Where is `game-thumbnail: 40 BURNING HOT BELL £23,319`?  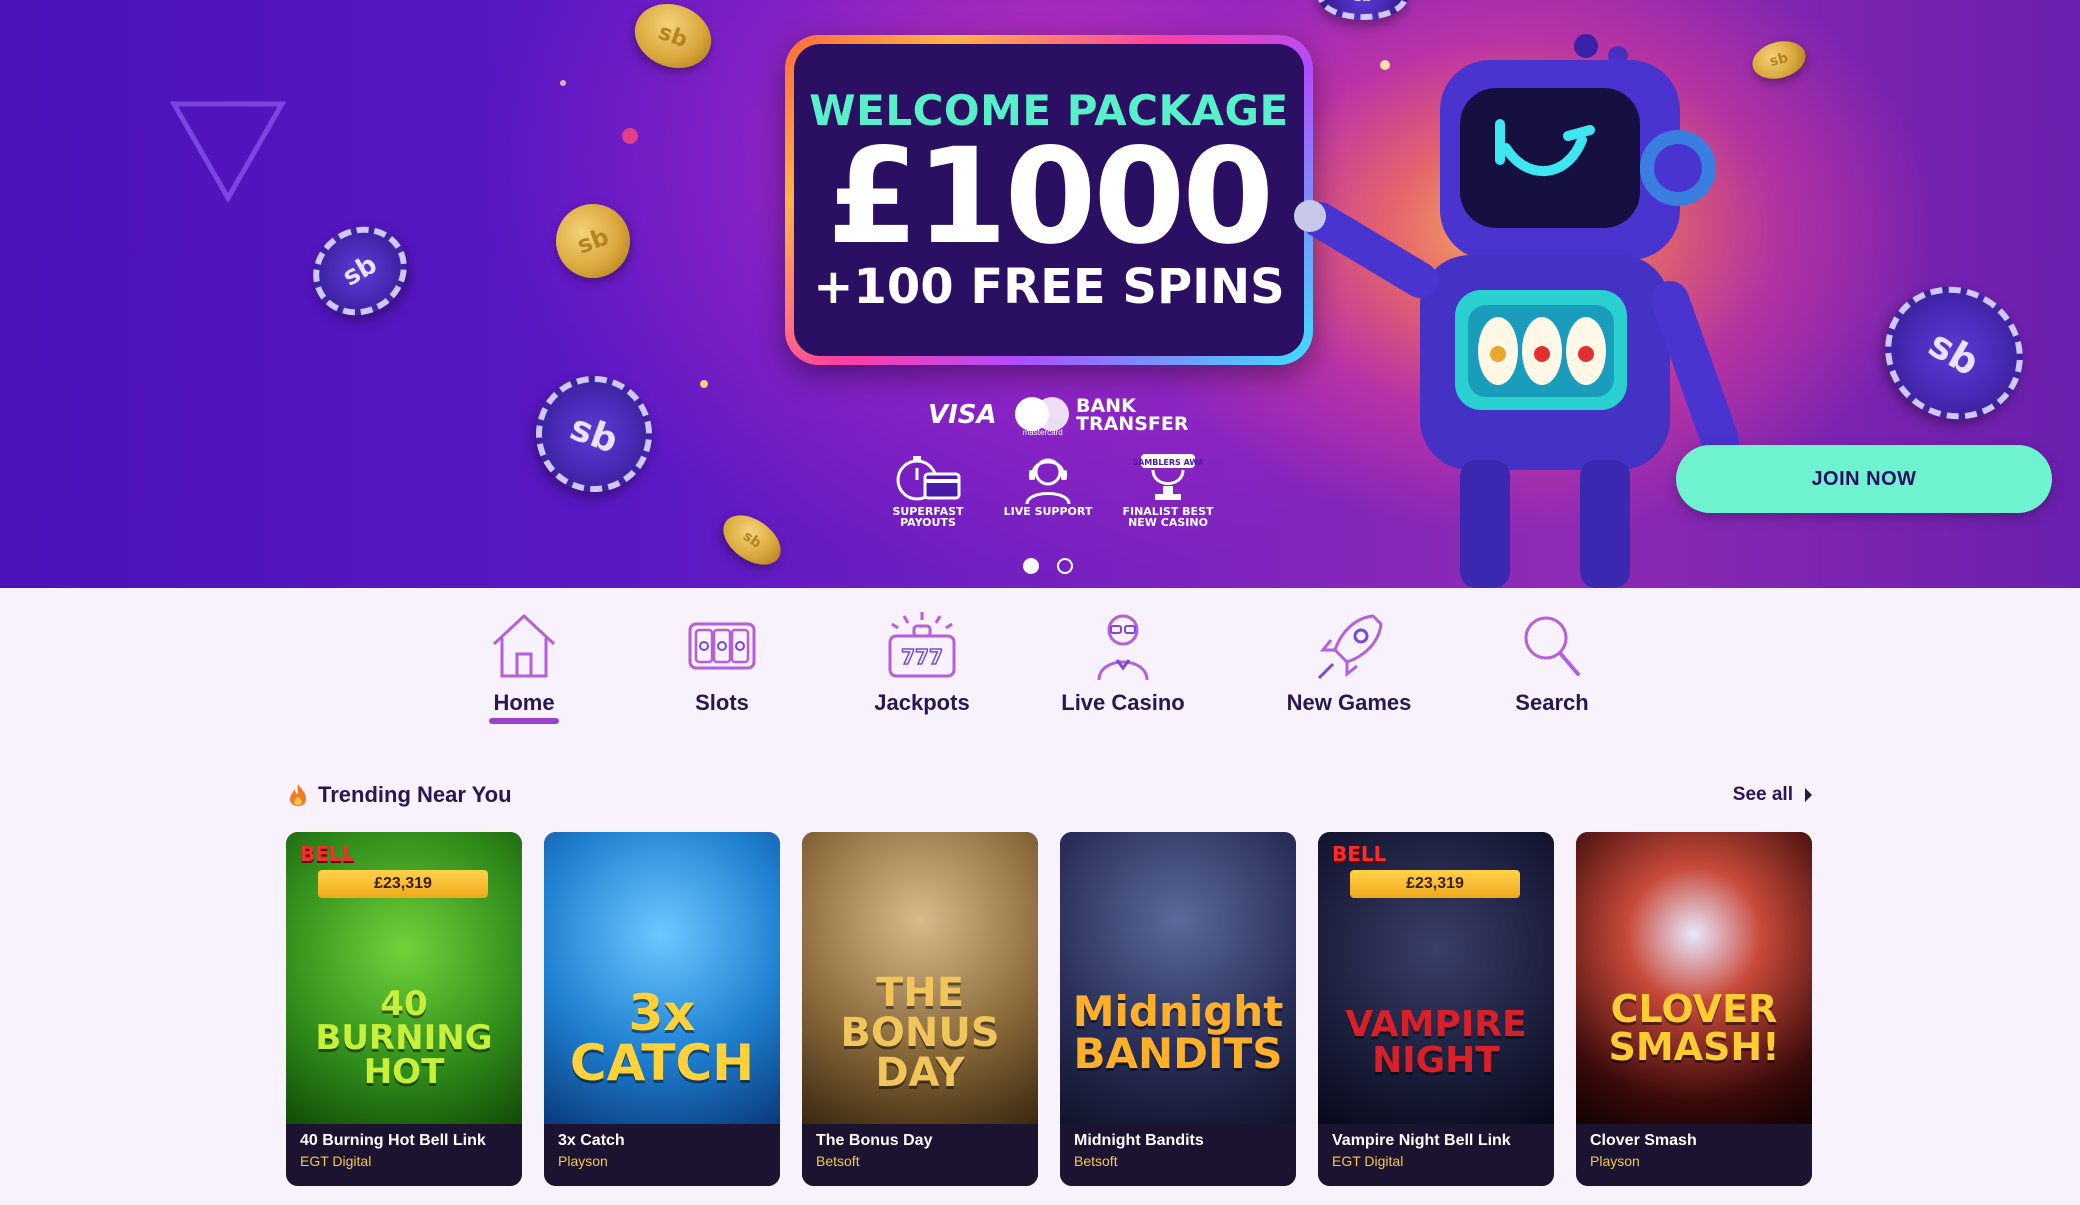
game-thumbnail: 40 BURNING HOT BELL £23,319 is located at coordinates (404, 978).